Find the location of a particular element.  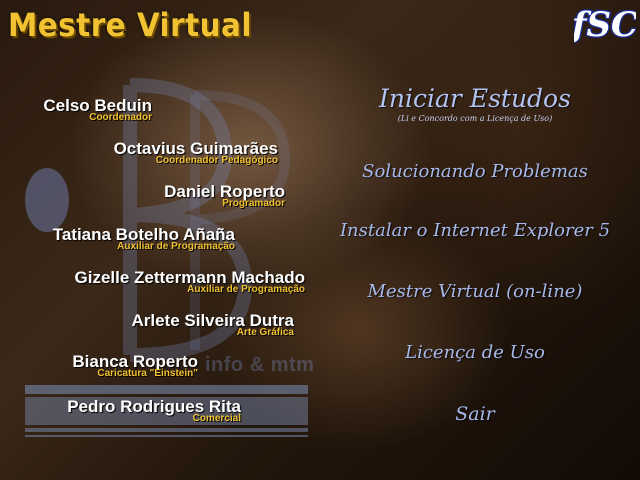

license-button: Licença de Uso is located at coordinates (475, 352).